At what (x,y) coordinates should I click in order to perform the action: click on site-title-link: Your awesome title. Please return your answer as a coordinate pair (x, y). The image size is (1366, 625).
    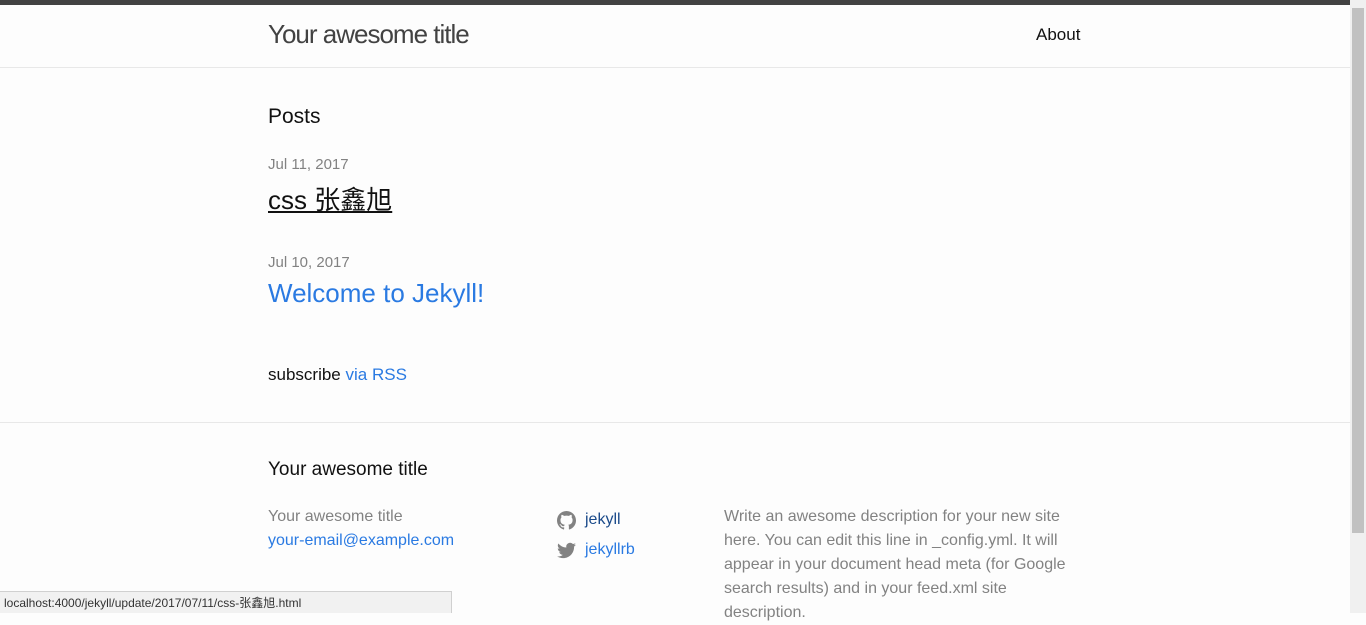
    Looking at the image, I should click on (369, 34).